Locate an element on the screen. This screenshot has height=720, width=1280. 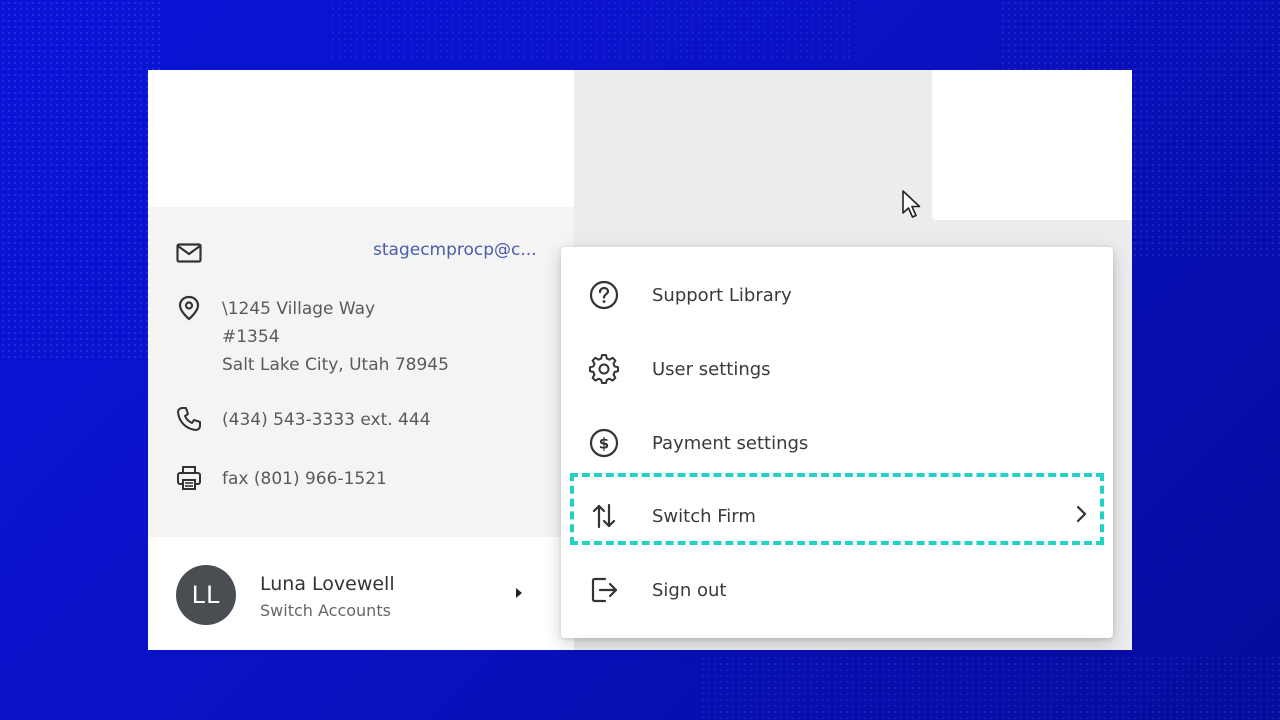
address-line-3: Salt Lake City, Utah 78945 is located at coordinates (335, 365).